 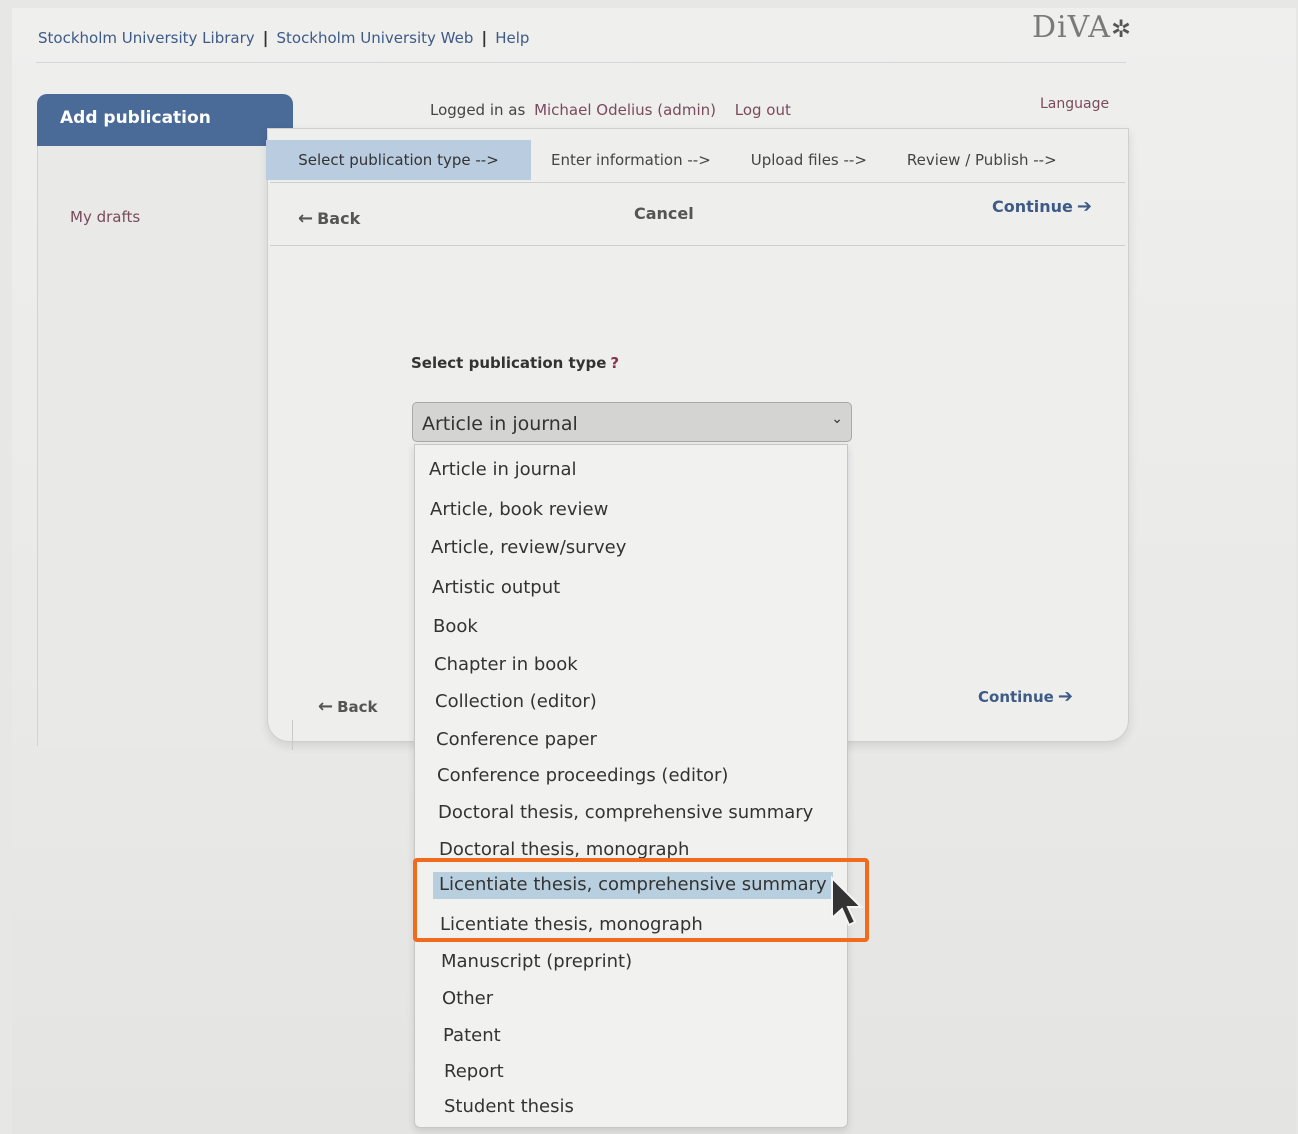 What do you see at coordinates (374, 38) in the screenshot?
I see `top-link-university-web: Stockholm University Web` at bounding box center [374, 38].